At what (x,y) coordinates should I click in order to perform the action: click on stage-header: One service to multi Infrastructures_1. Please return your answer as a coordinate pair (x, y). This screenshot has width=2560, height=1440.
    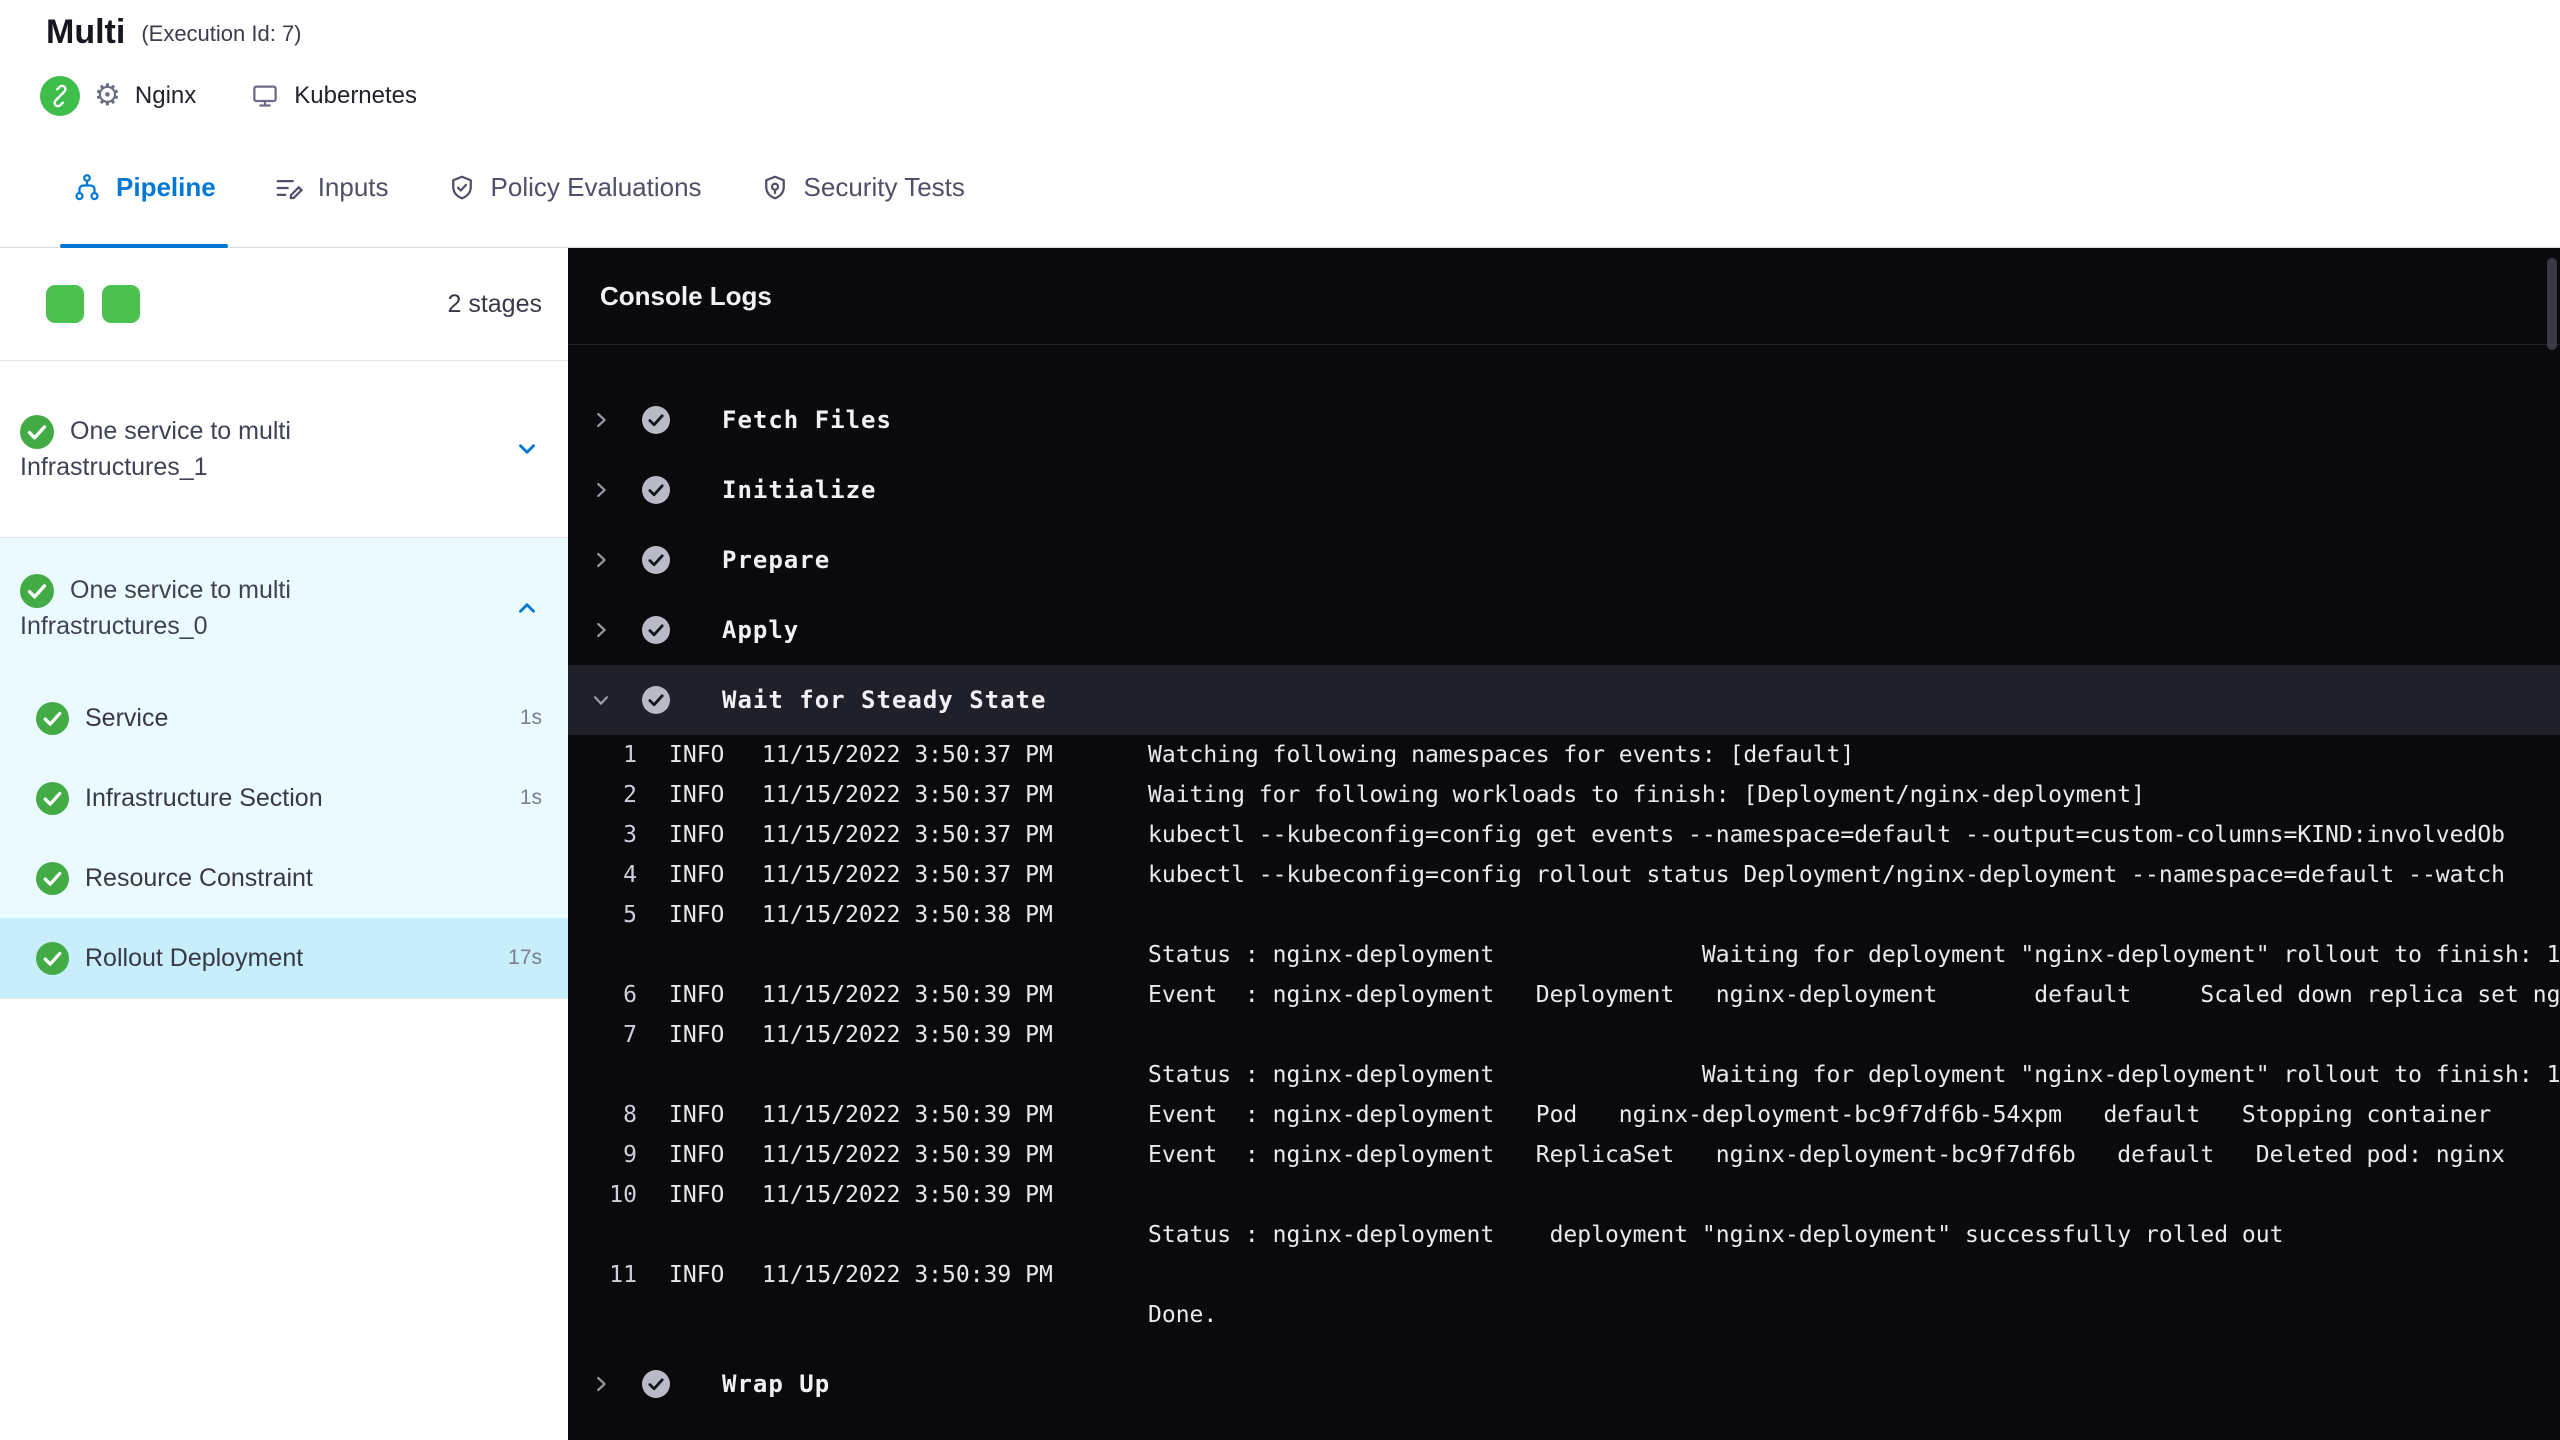
    Looking at the image, I should click on (284, 449).